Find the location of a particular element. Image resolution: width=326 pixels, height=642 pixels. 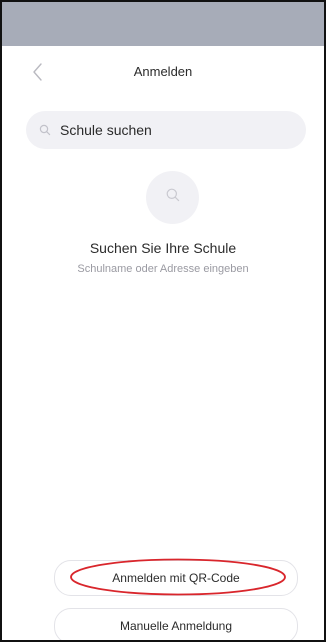

manual-login-button: Manuelle Anmeldung is located at coordinates (176, 624).